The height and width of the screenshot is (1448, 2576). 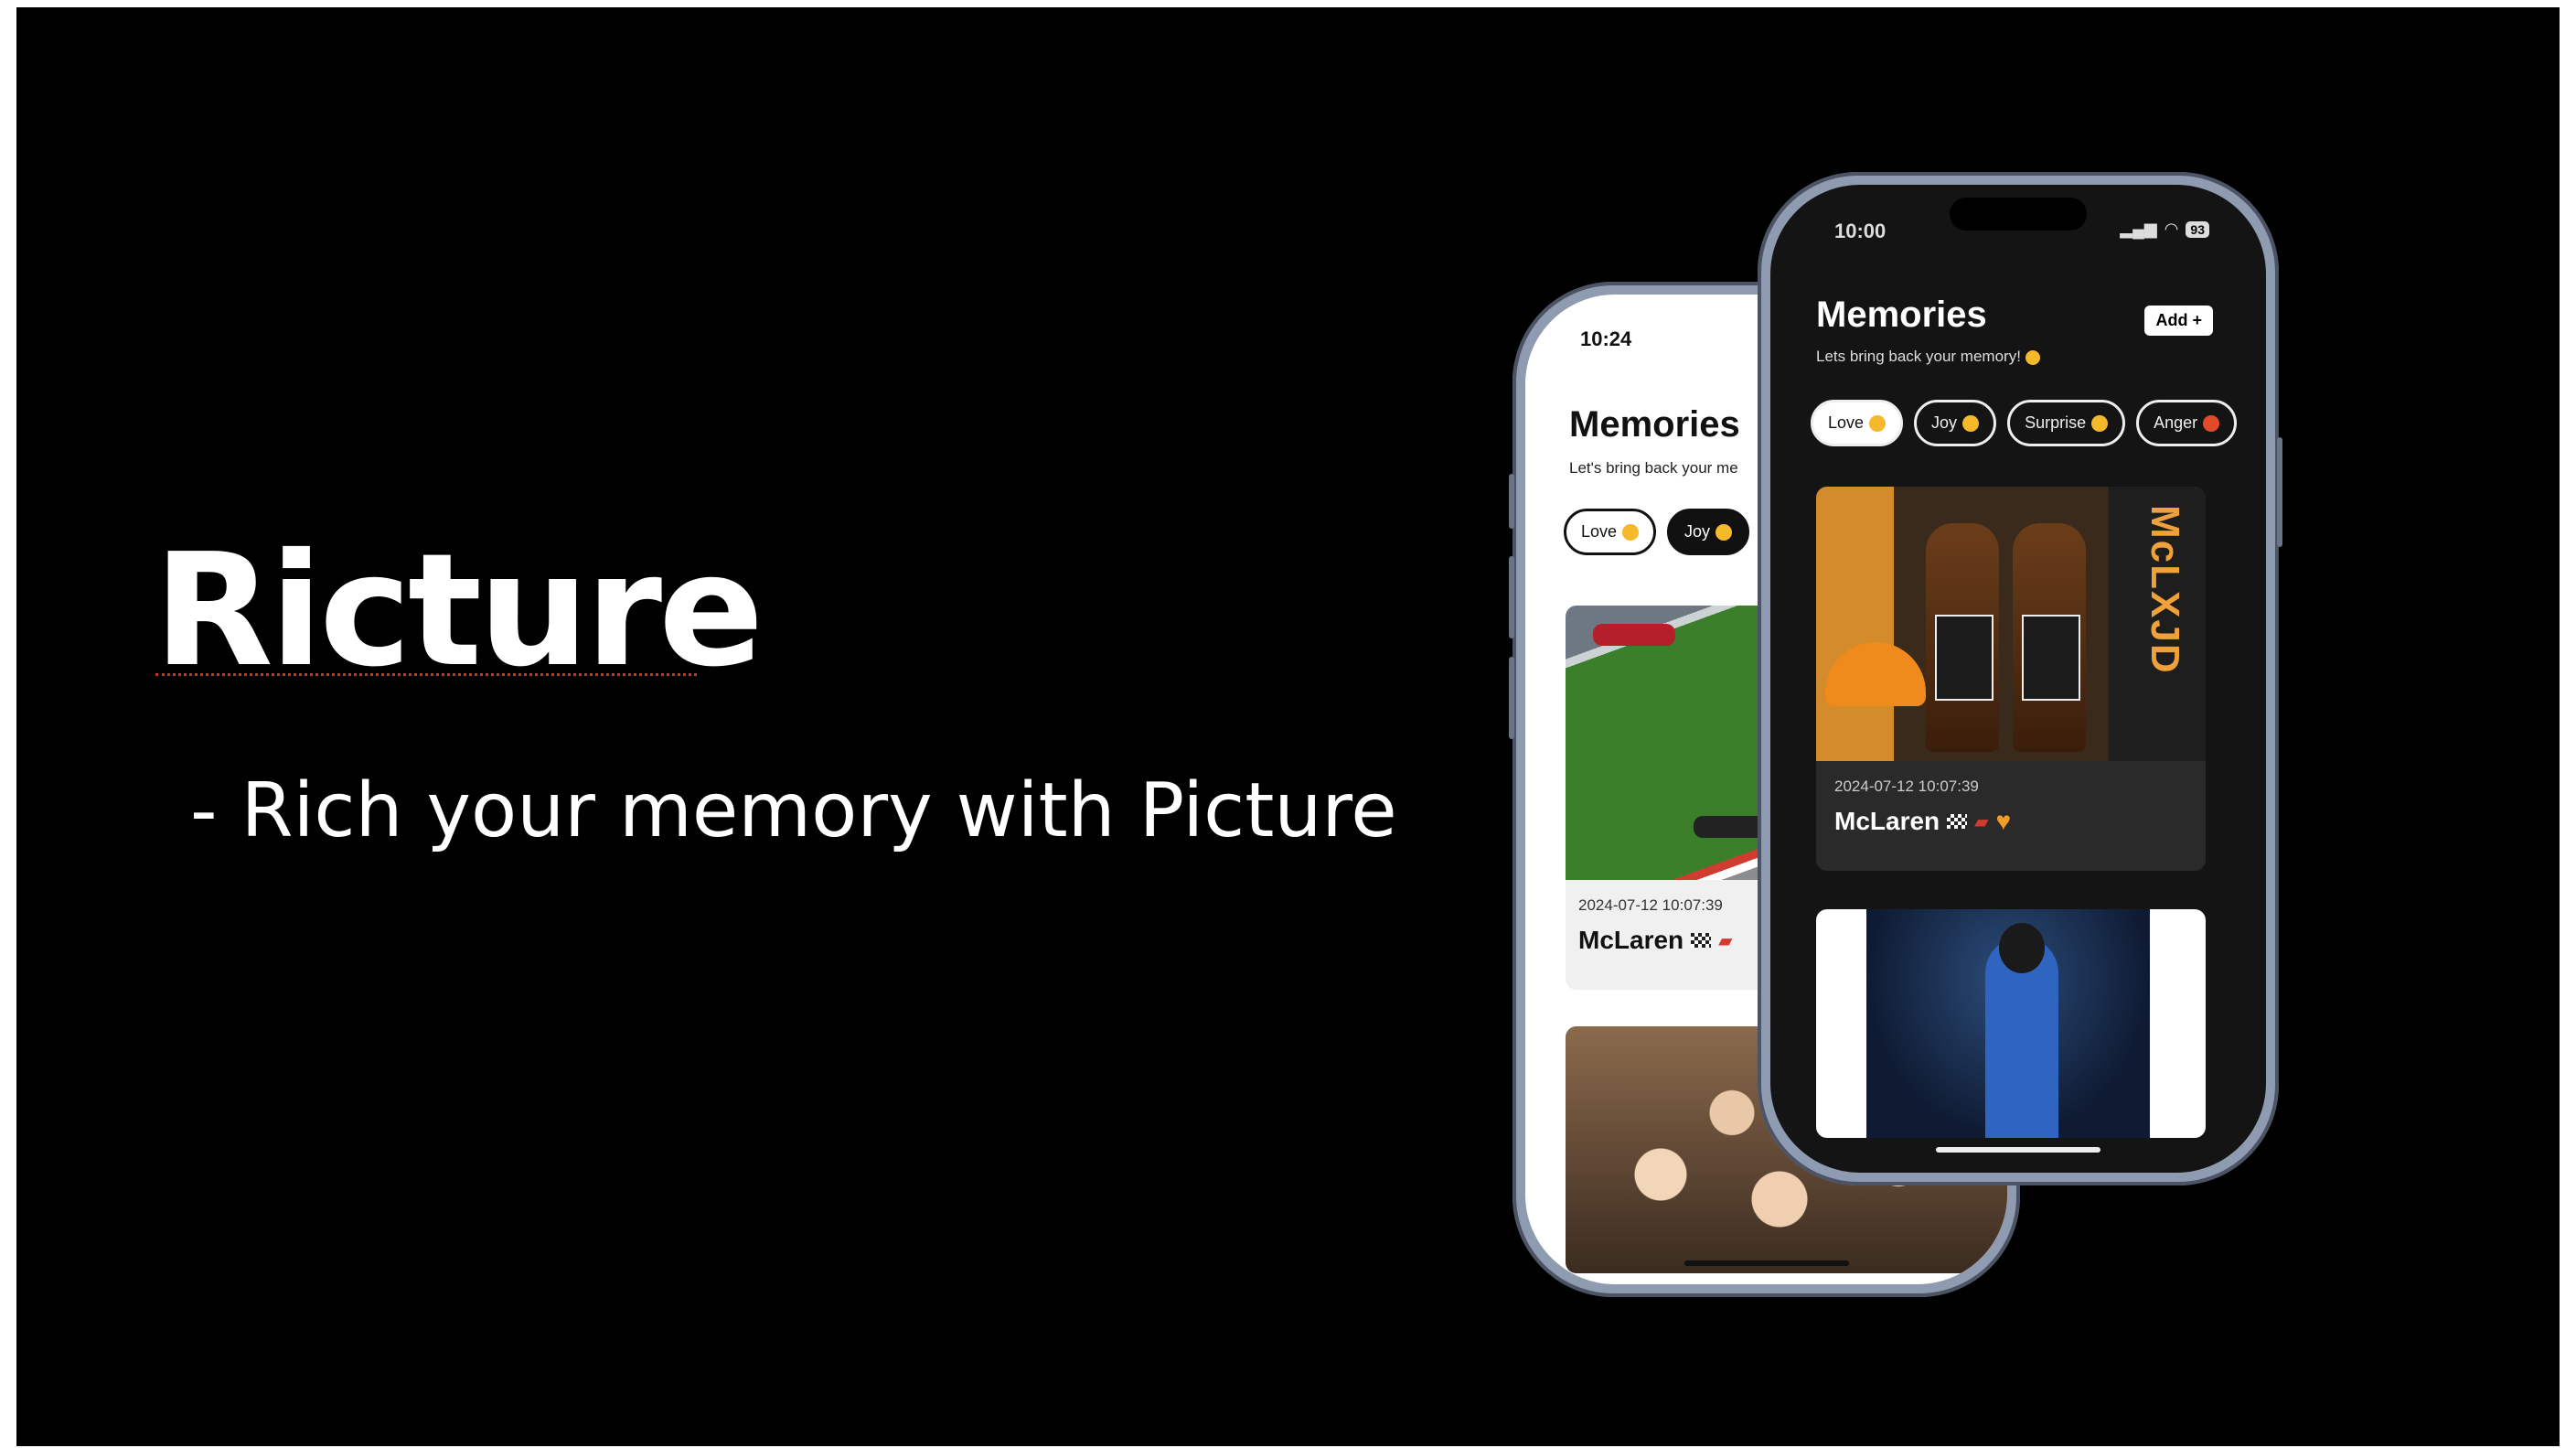 I want to click on slide-title: Ricture, so click(x=459, y=611).